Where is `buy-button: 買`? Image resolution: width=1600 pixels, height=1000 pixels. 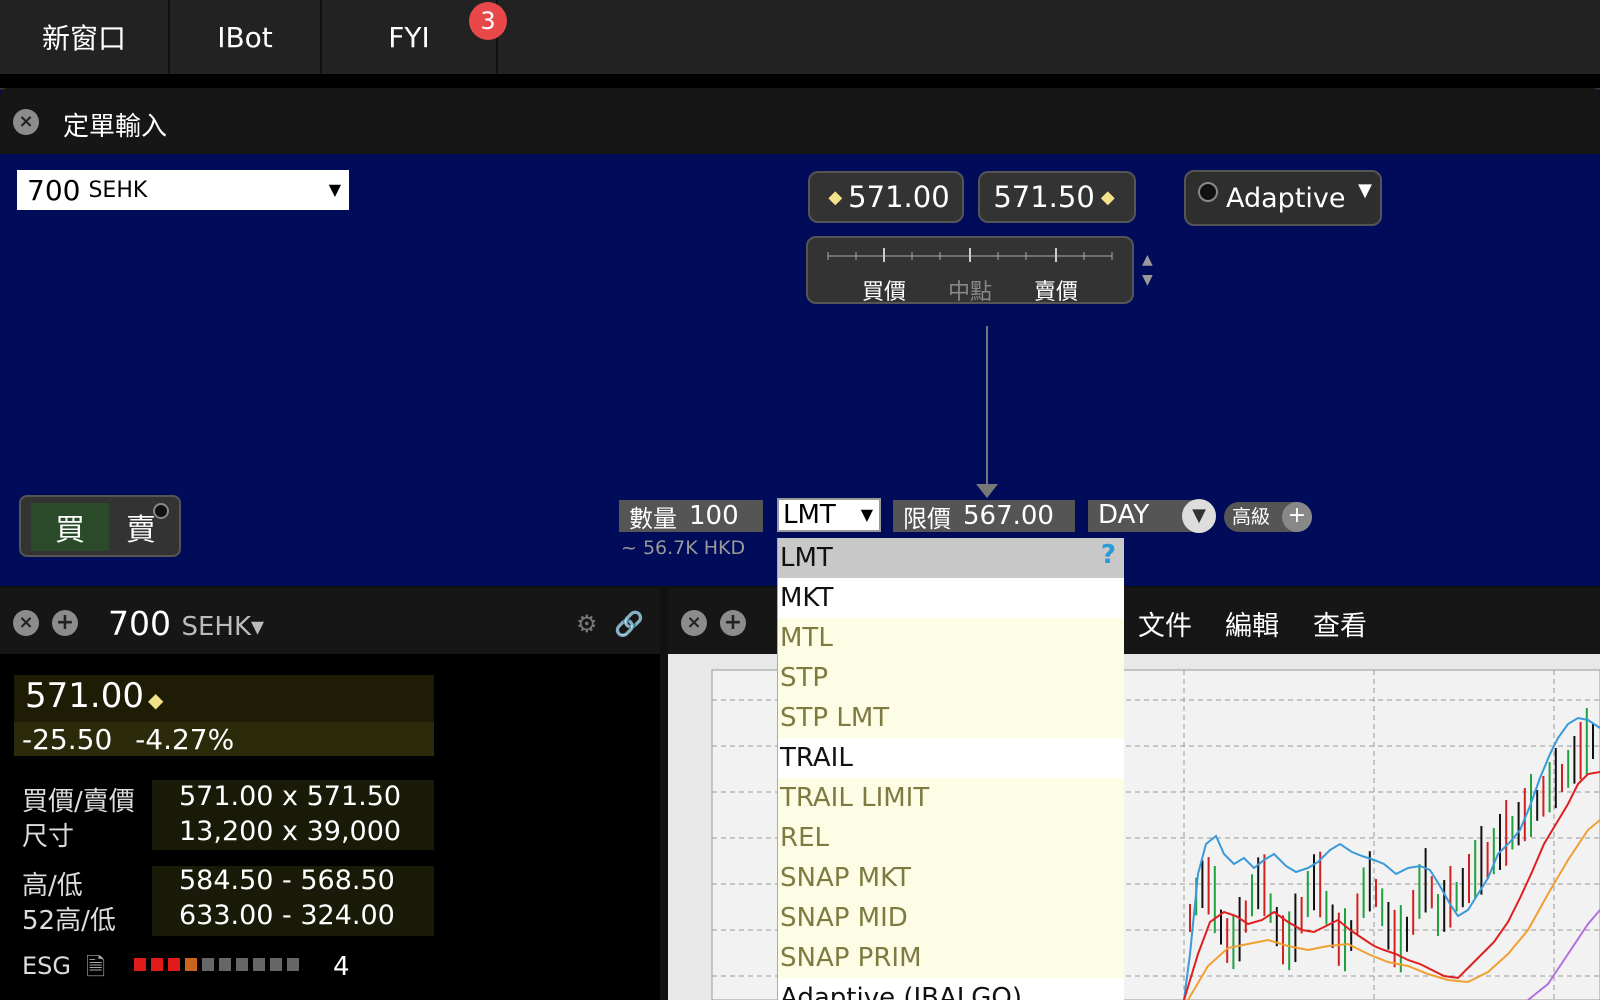
buy-button: 買 is located at coordinates (70, 527).